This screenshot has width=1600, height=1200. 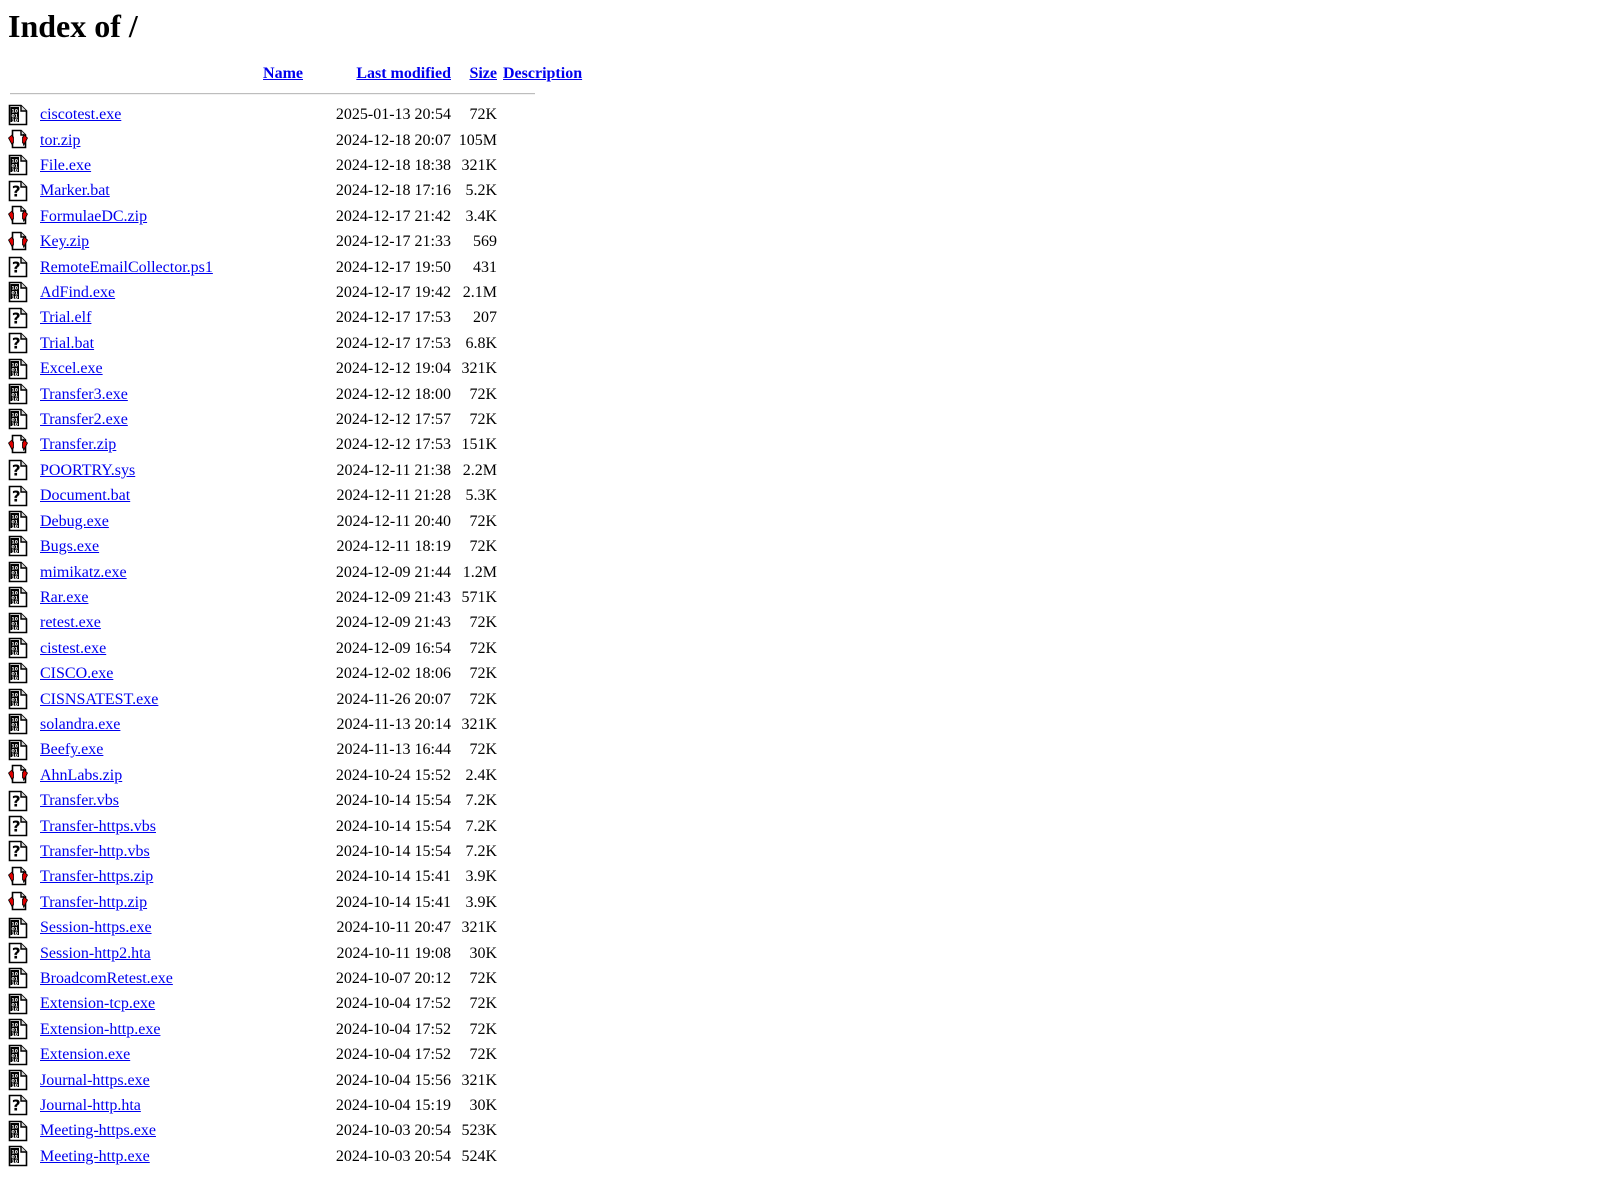 I want to click on file-link: solandra.exe, so click(x=80, y=724).